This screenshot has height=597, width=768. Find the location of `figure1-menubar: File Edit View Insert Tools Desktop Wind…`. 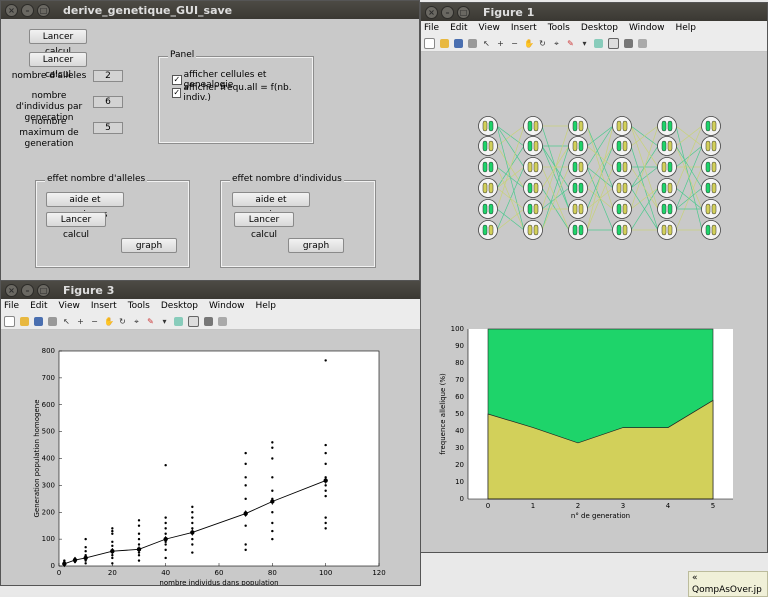

figure1-menubar: File Edit View Insert Tools Desktop Wind… is located at coordinates (594, 28).